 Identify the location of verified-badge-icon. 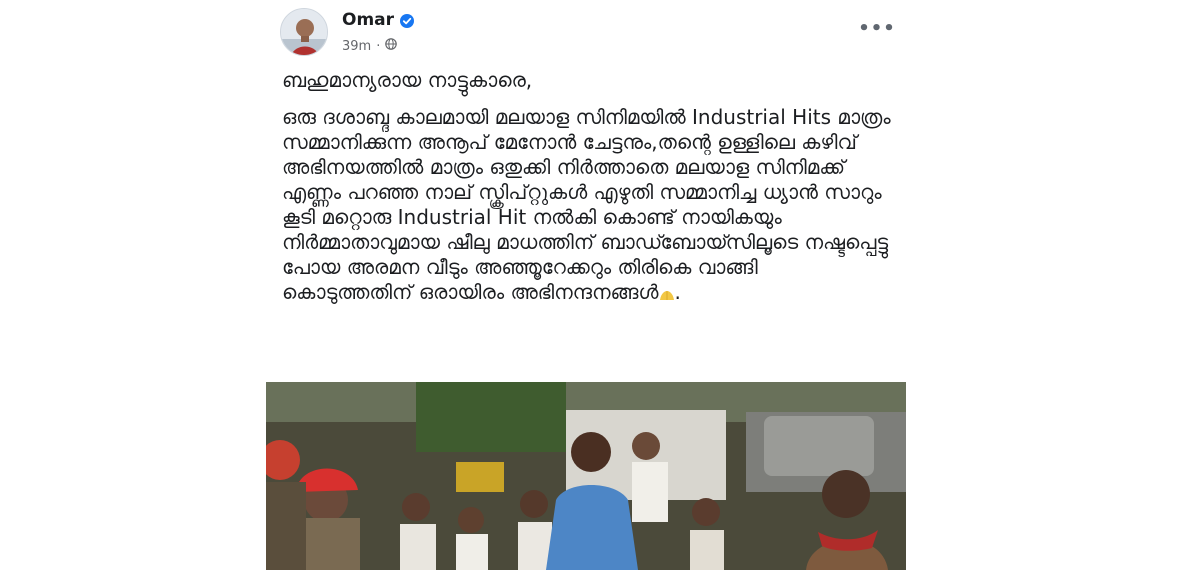
(407, 20).